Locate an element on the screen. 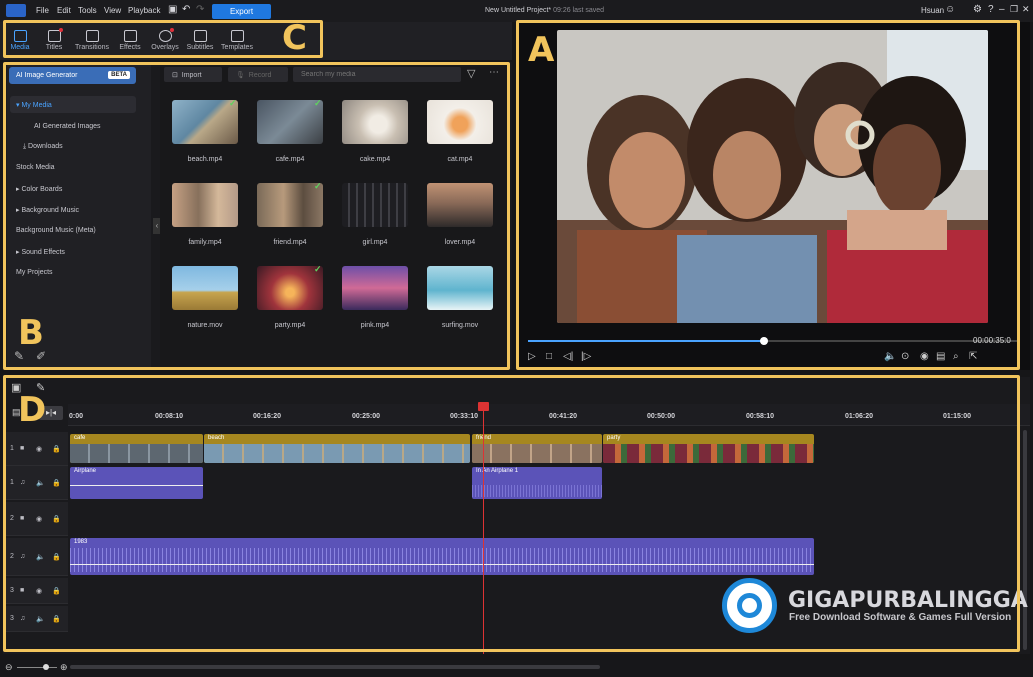  previous-frame-icon: ◁| is located at coordinates (568, 356).